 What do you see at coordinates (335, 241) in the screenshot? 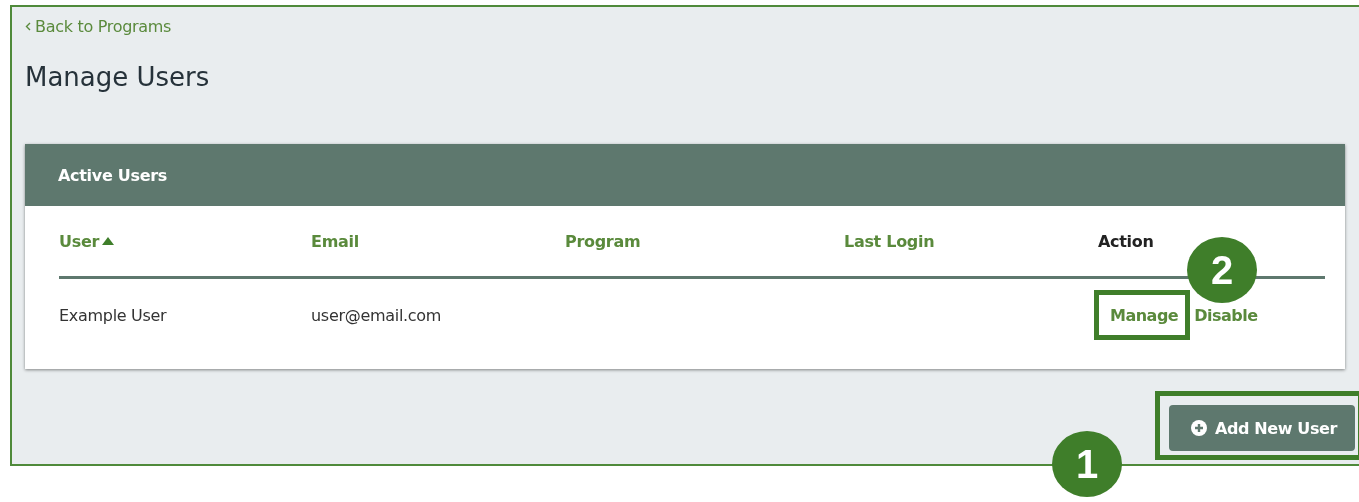
I see `column-header: Email` at bounding box center [335, 241].